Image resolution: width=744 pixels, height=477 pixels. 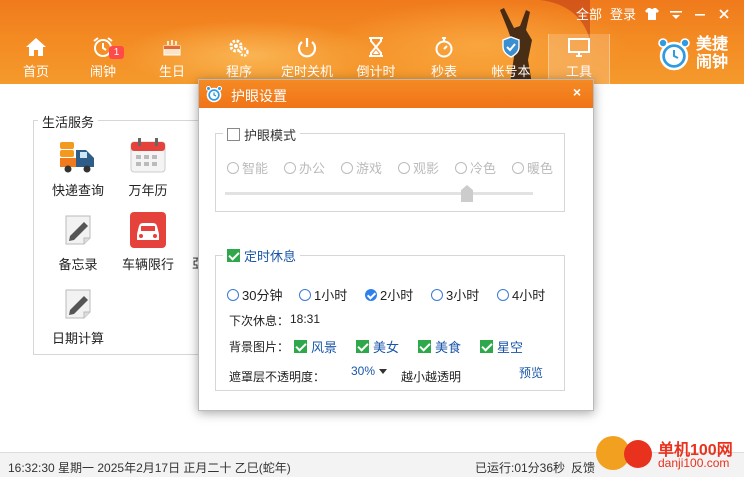 What do you see at coordinates (148, 230) in the screenshot?
I see `car-icon` at bounding box center [148, 230].